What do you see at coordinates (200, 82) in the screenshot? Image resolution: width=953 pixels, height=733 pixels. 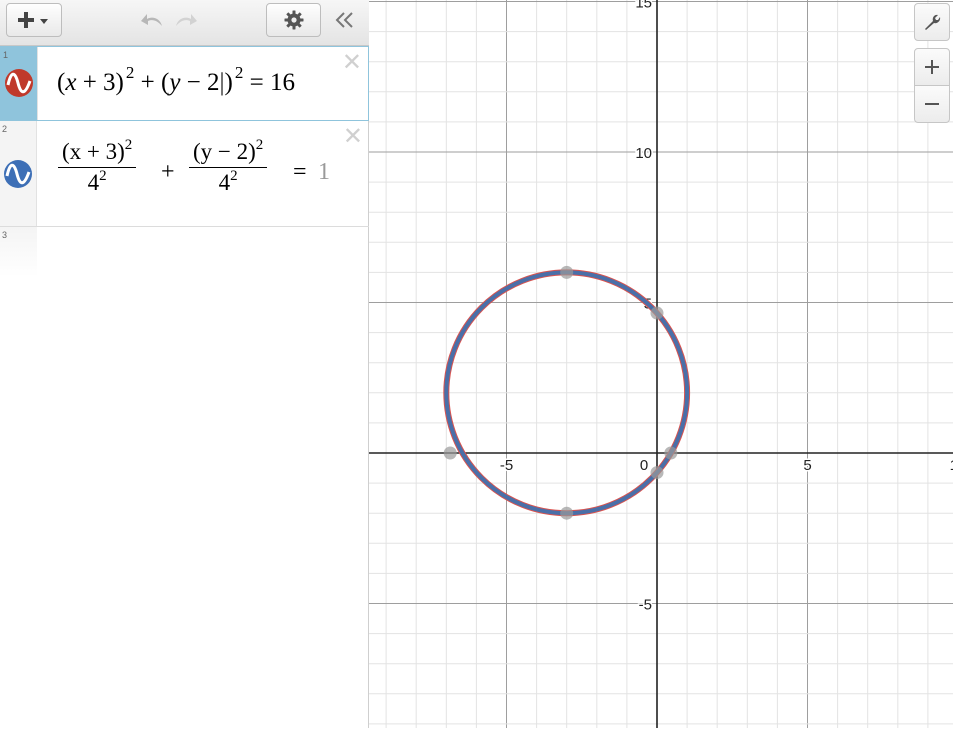 I see `math-term: − 2` at bounding box center [200, 82].